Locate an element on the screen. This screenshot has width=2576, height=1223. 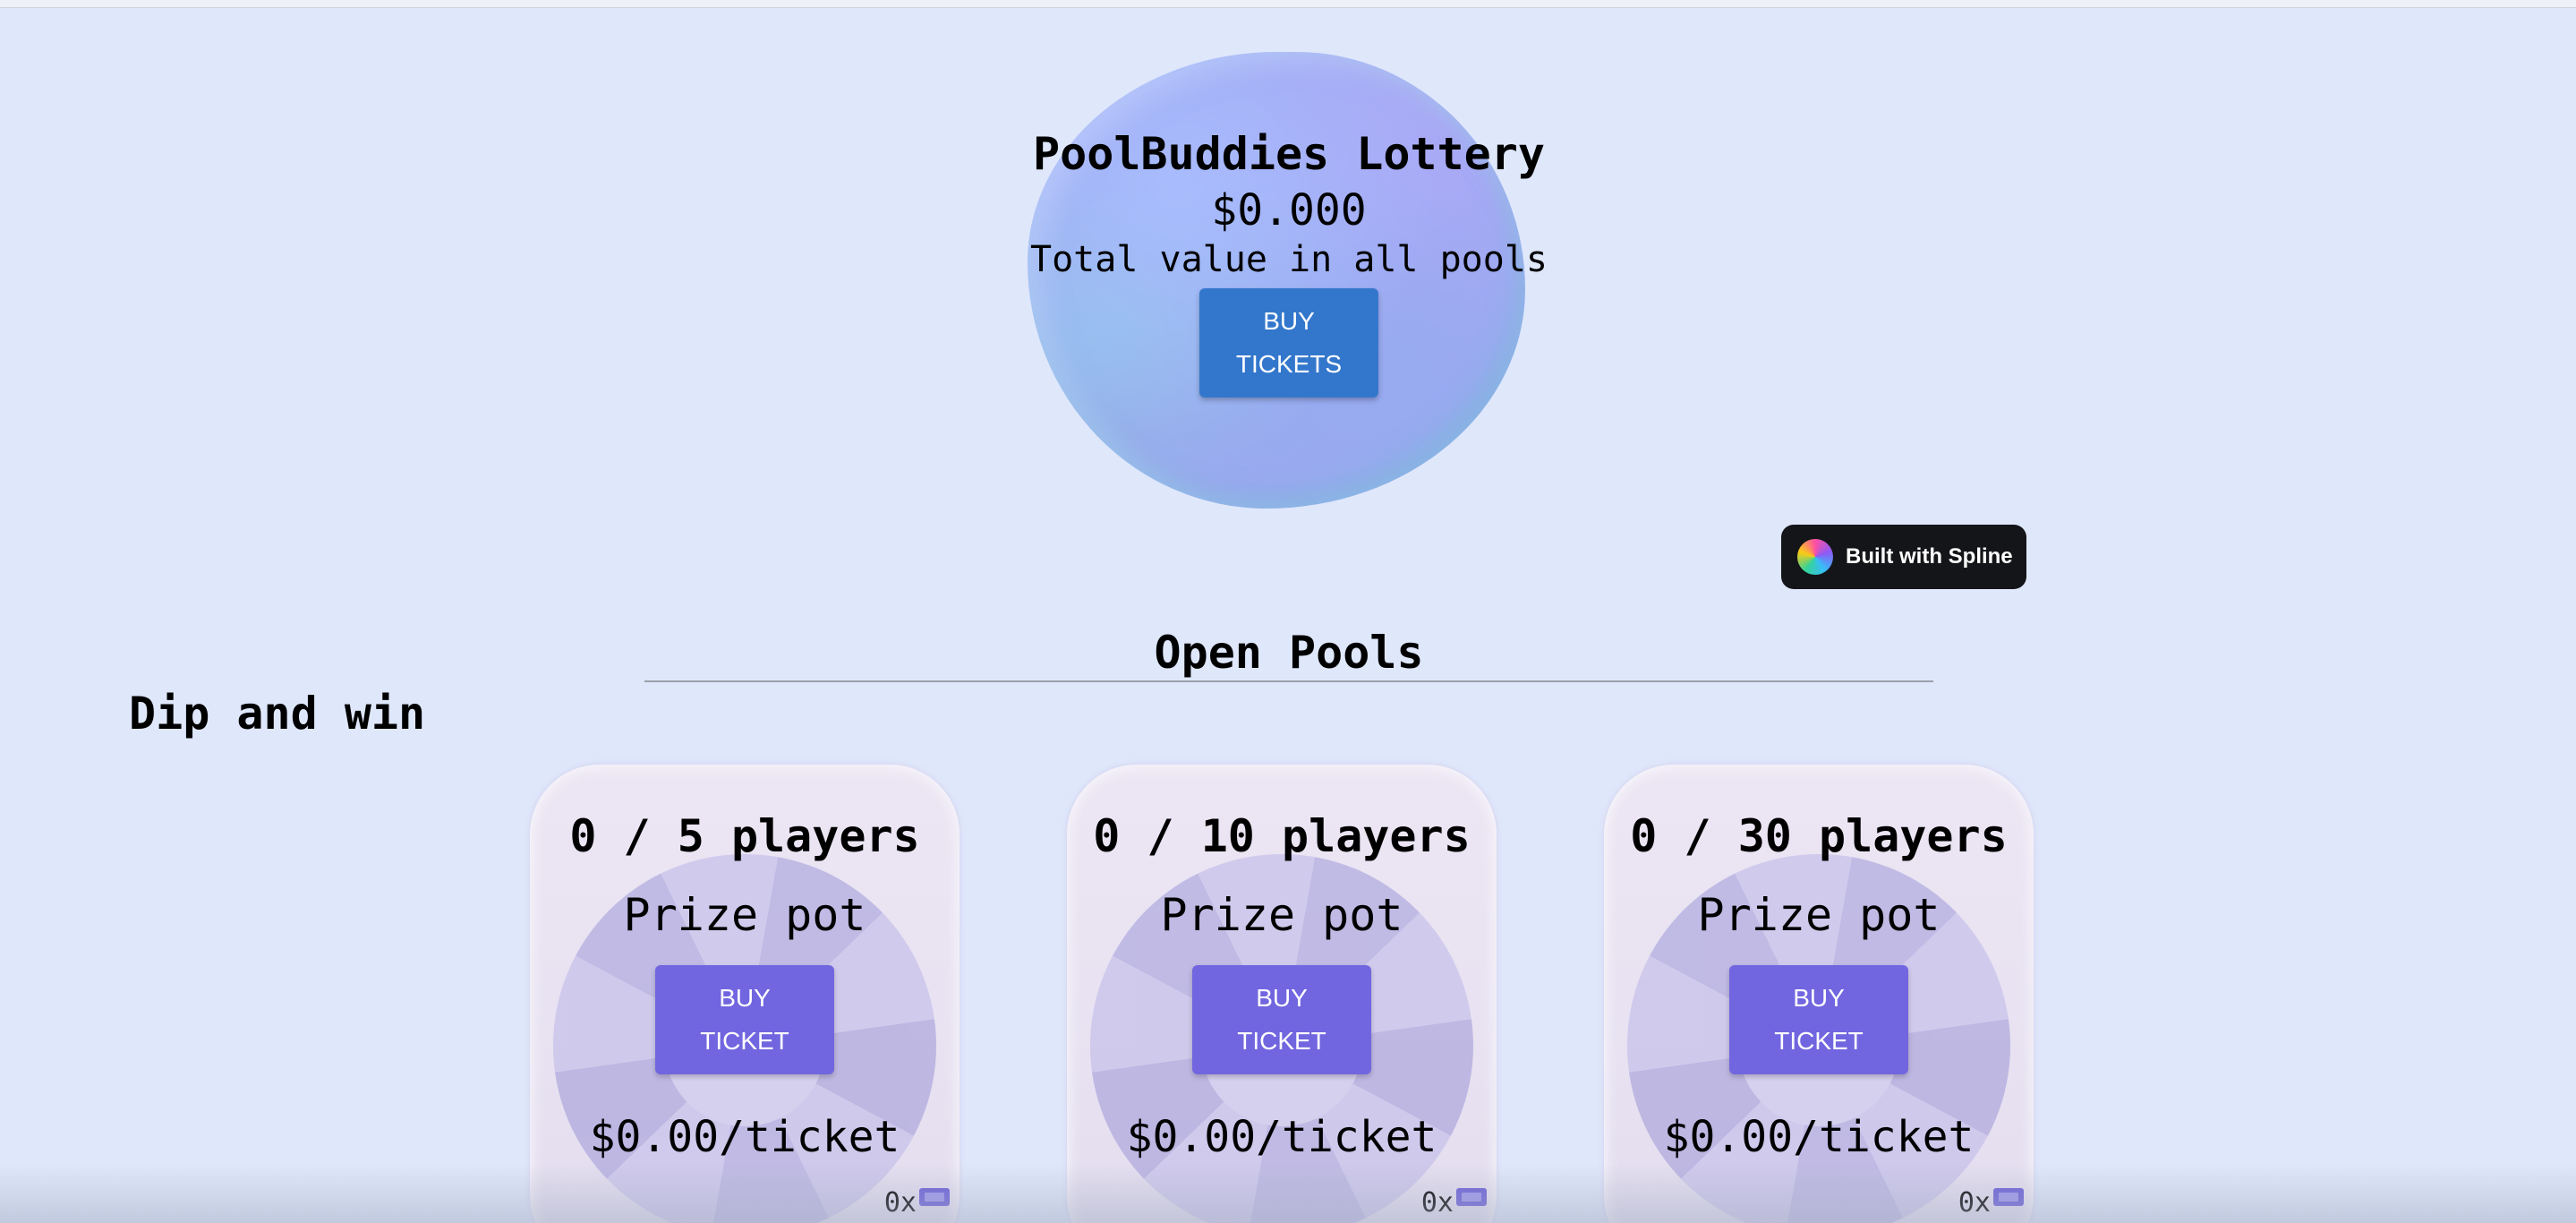
spline-logo-icon is located at coordinates (1815, 557).